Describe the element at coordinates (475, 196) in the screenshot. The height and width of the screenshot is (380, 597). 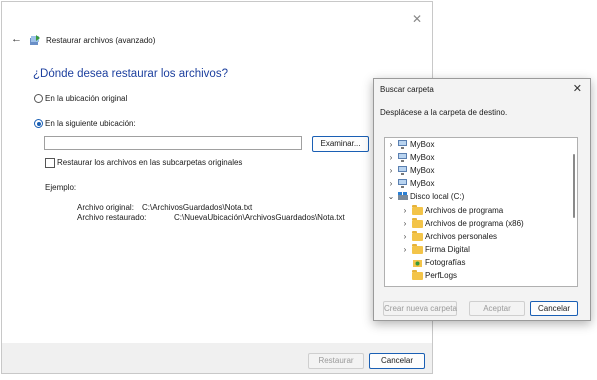
I see `tree-item: ⌄ Disco local (C:)` at that location.